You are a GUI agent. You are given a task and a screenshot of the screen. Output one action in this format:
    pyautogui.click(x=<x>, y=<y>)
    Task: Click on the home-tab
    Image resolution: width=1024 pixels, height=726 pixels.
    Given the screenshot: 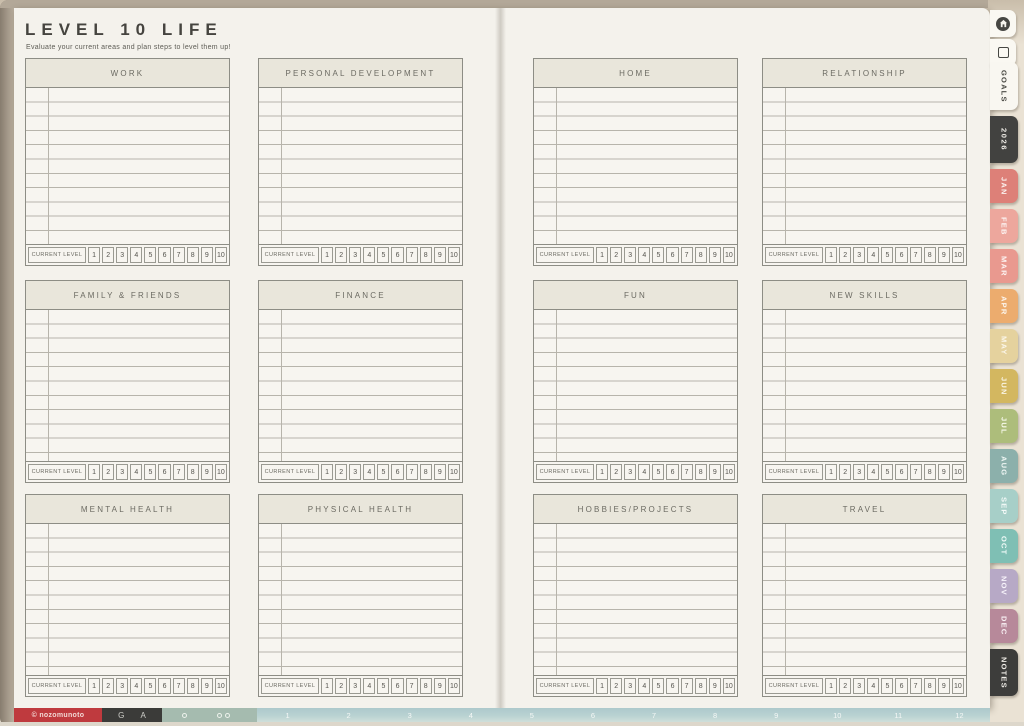 What is the action you would take?
    pyautogui.click(x=1003, y=23)
    